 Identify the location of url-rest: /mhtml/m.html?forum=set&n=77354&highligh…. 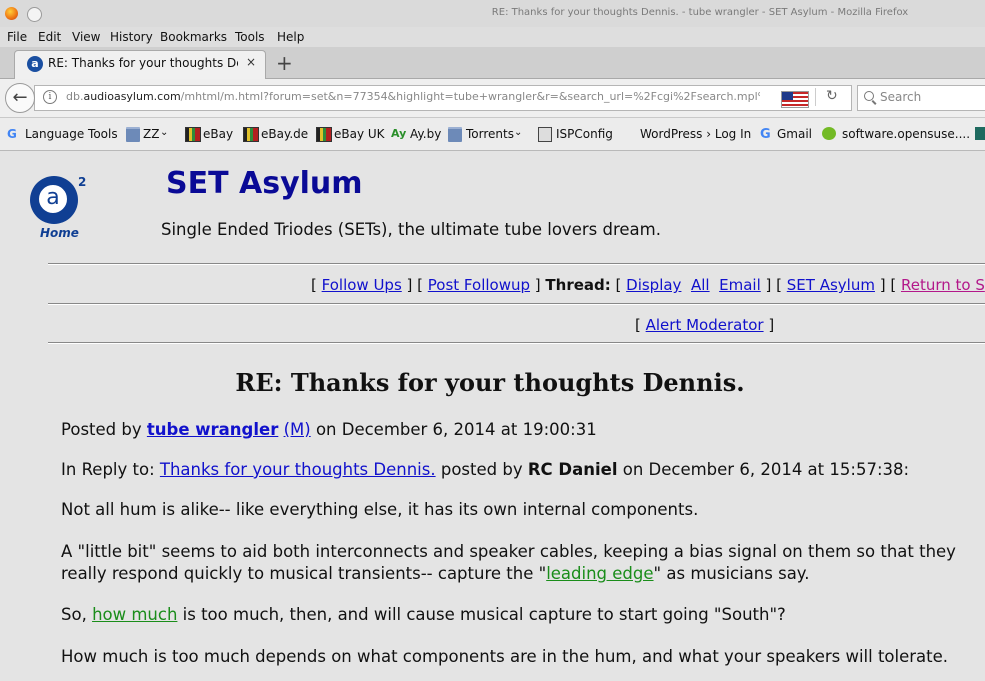
(470, 96).